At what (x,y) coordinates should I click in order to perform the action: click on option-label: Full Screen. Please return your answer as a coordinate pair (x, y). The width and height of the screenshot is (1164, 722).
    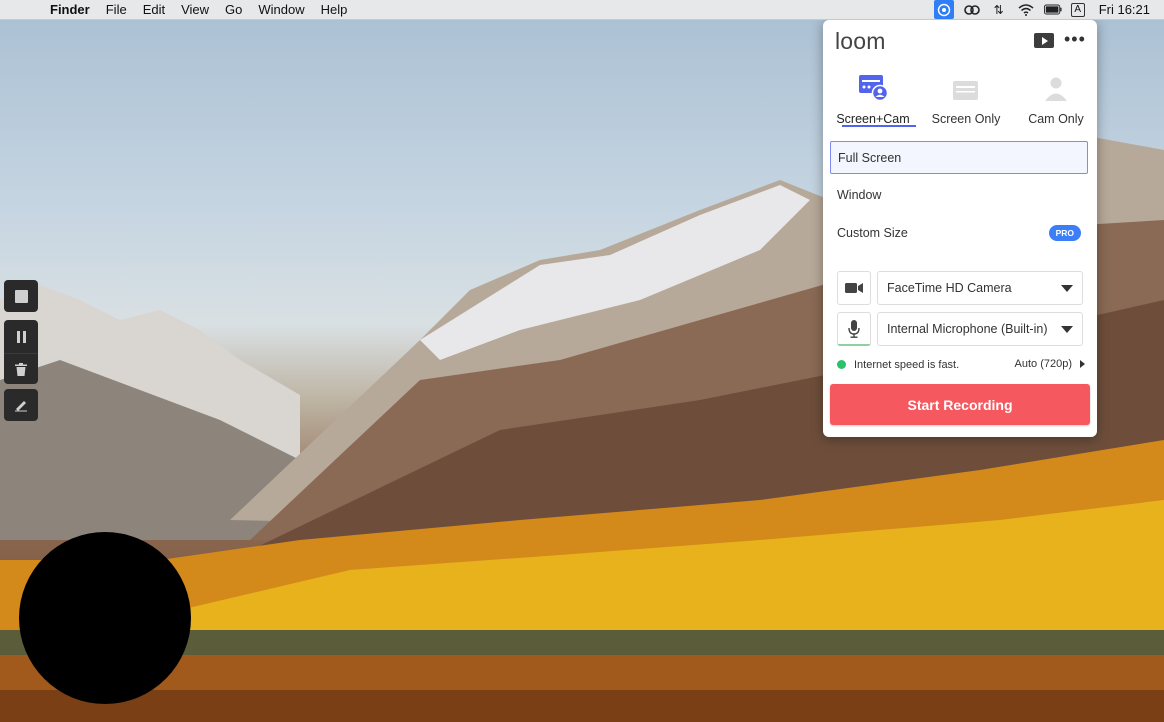
    Looking at the image, I should click on (870, 157).